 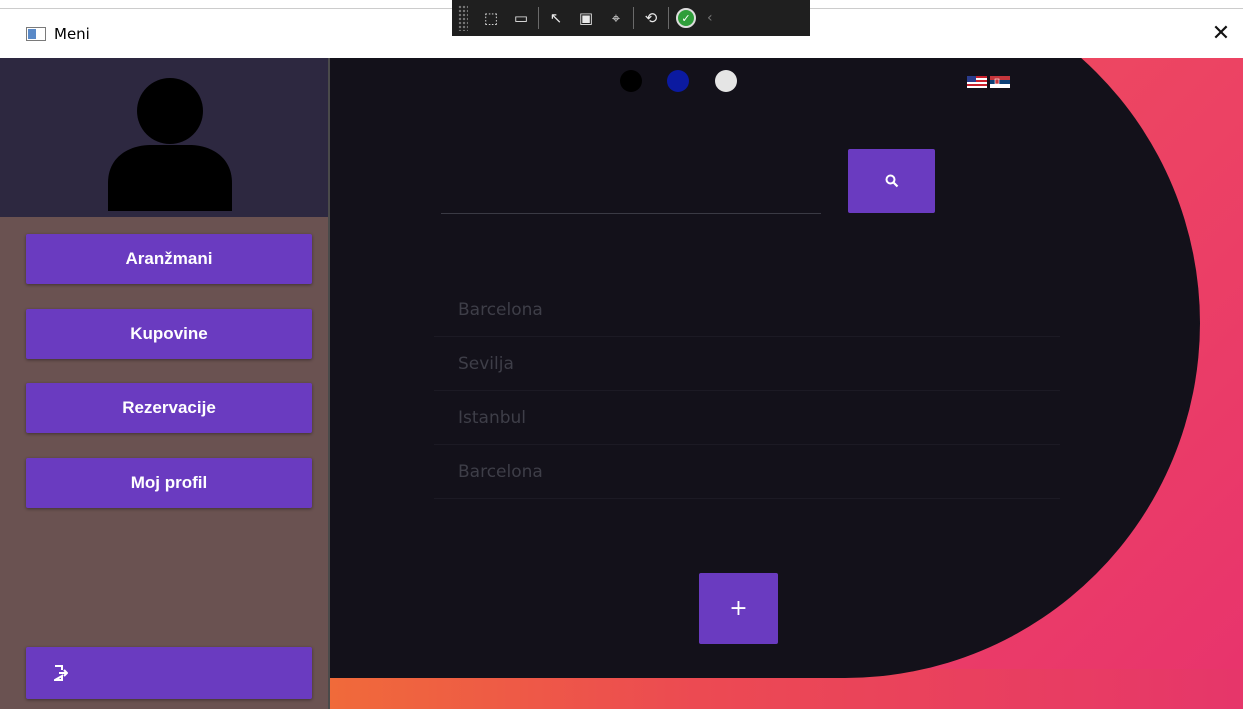 I want to click on inspect-icon: ⌖, so click(x=616, y=18).